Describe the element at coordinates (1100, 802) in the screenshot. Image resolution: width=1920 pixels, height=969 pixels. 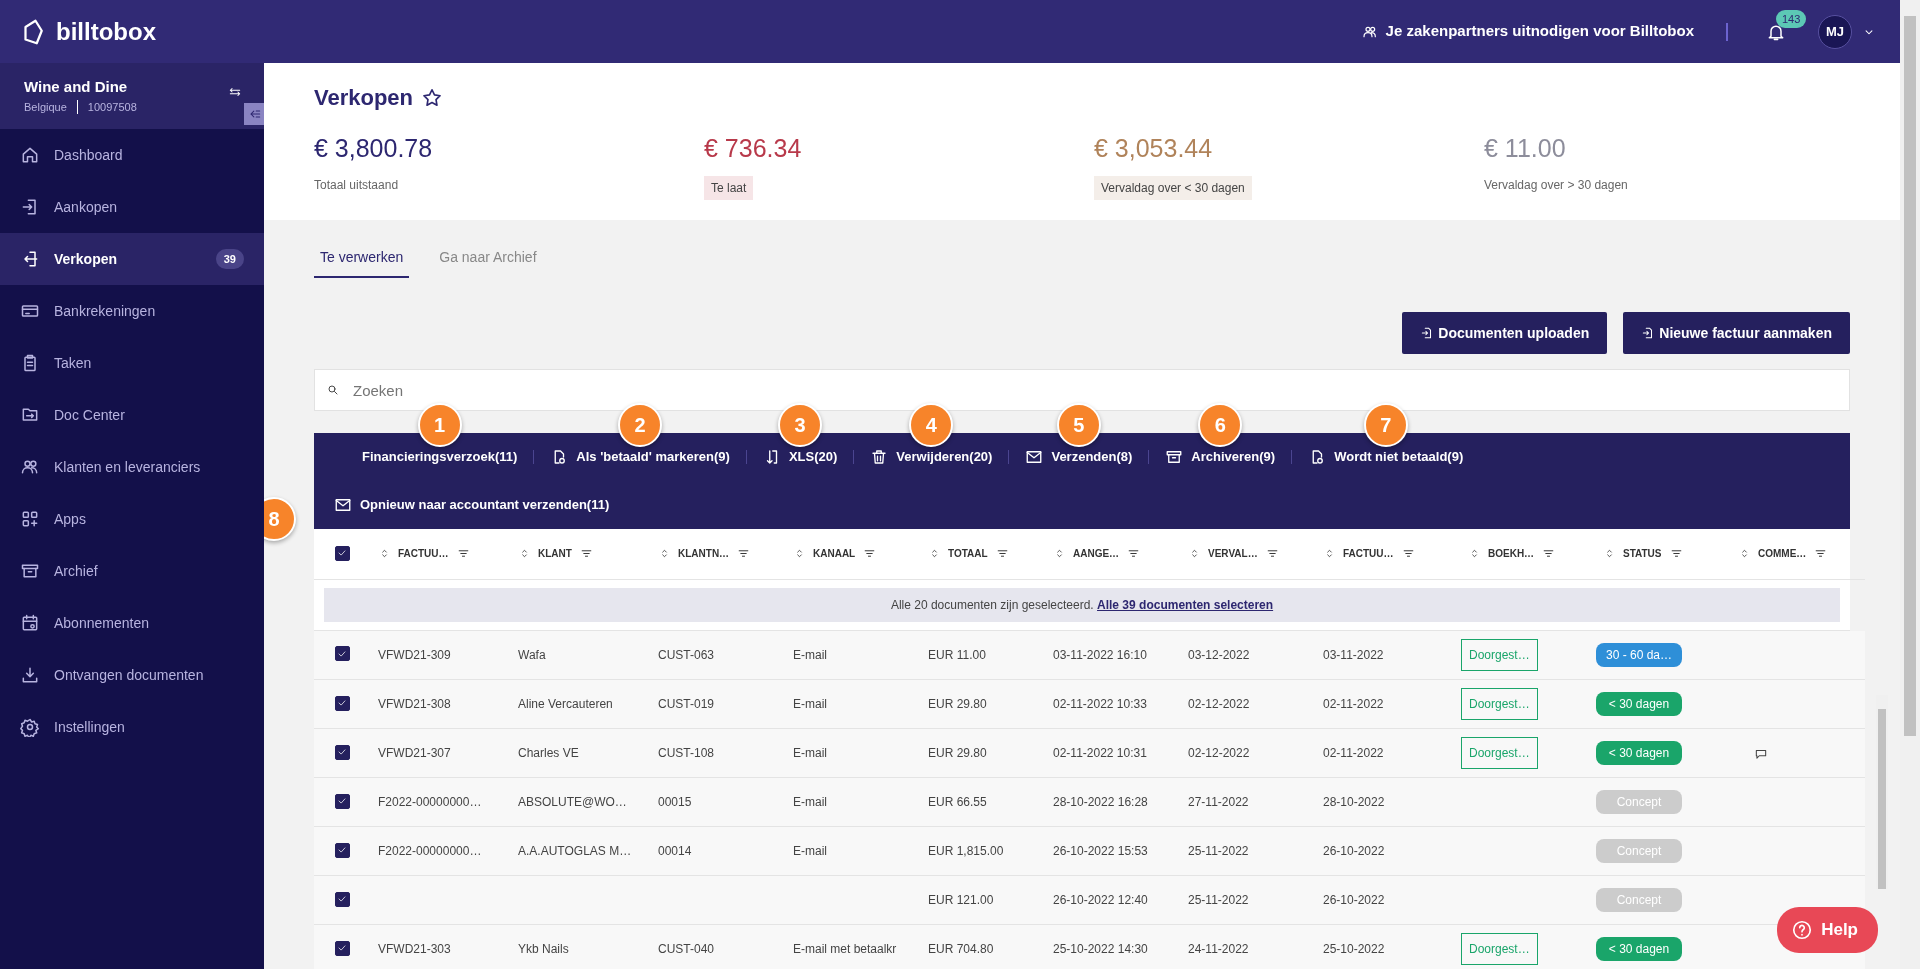
I see `created-date: 28-10-2022 16:28` at that location.